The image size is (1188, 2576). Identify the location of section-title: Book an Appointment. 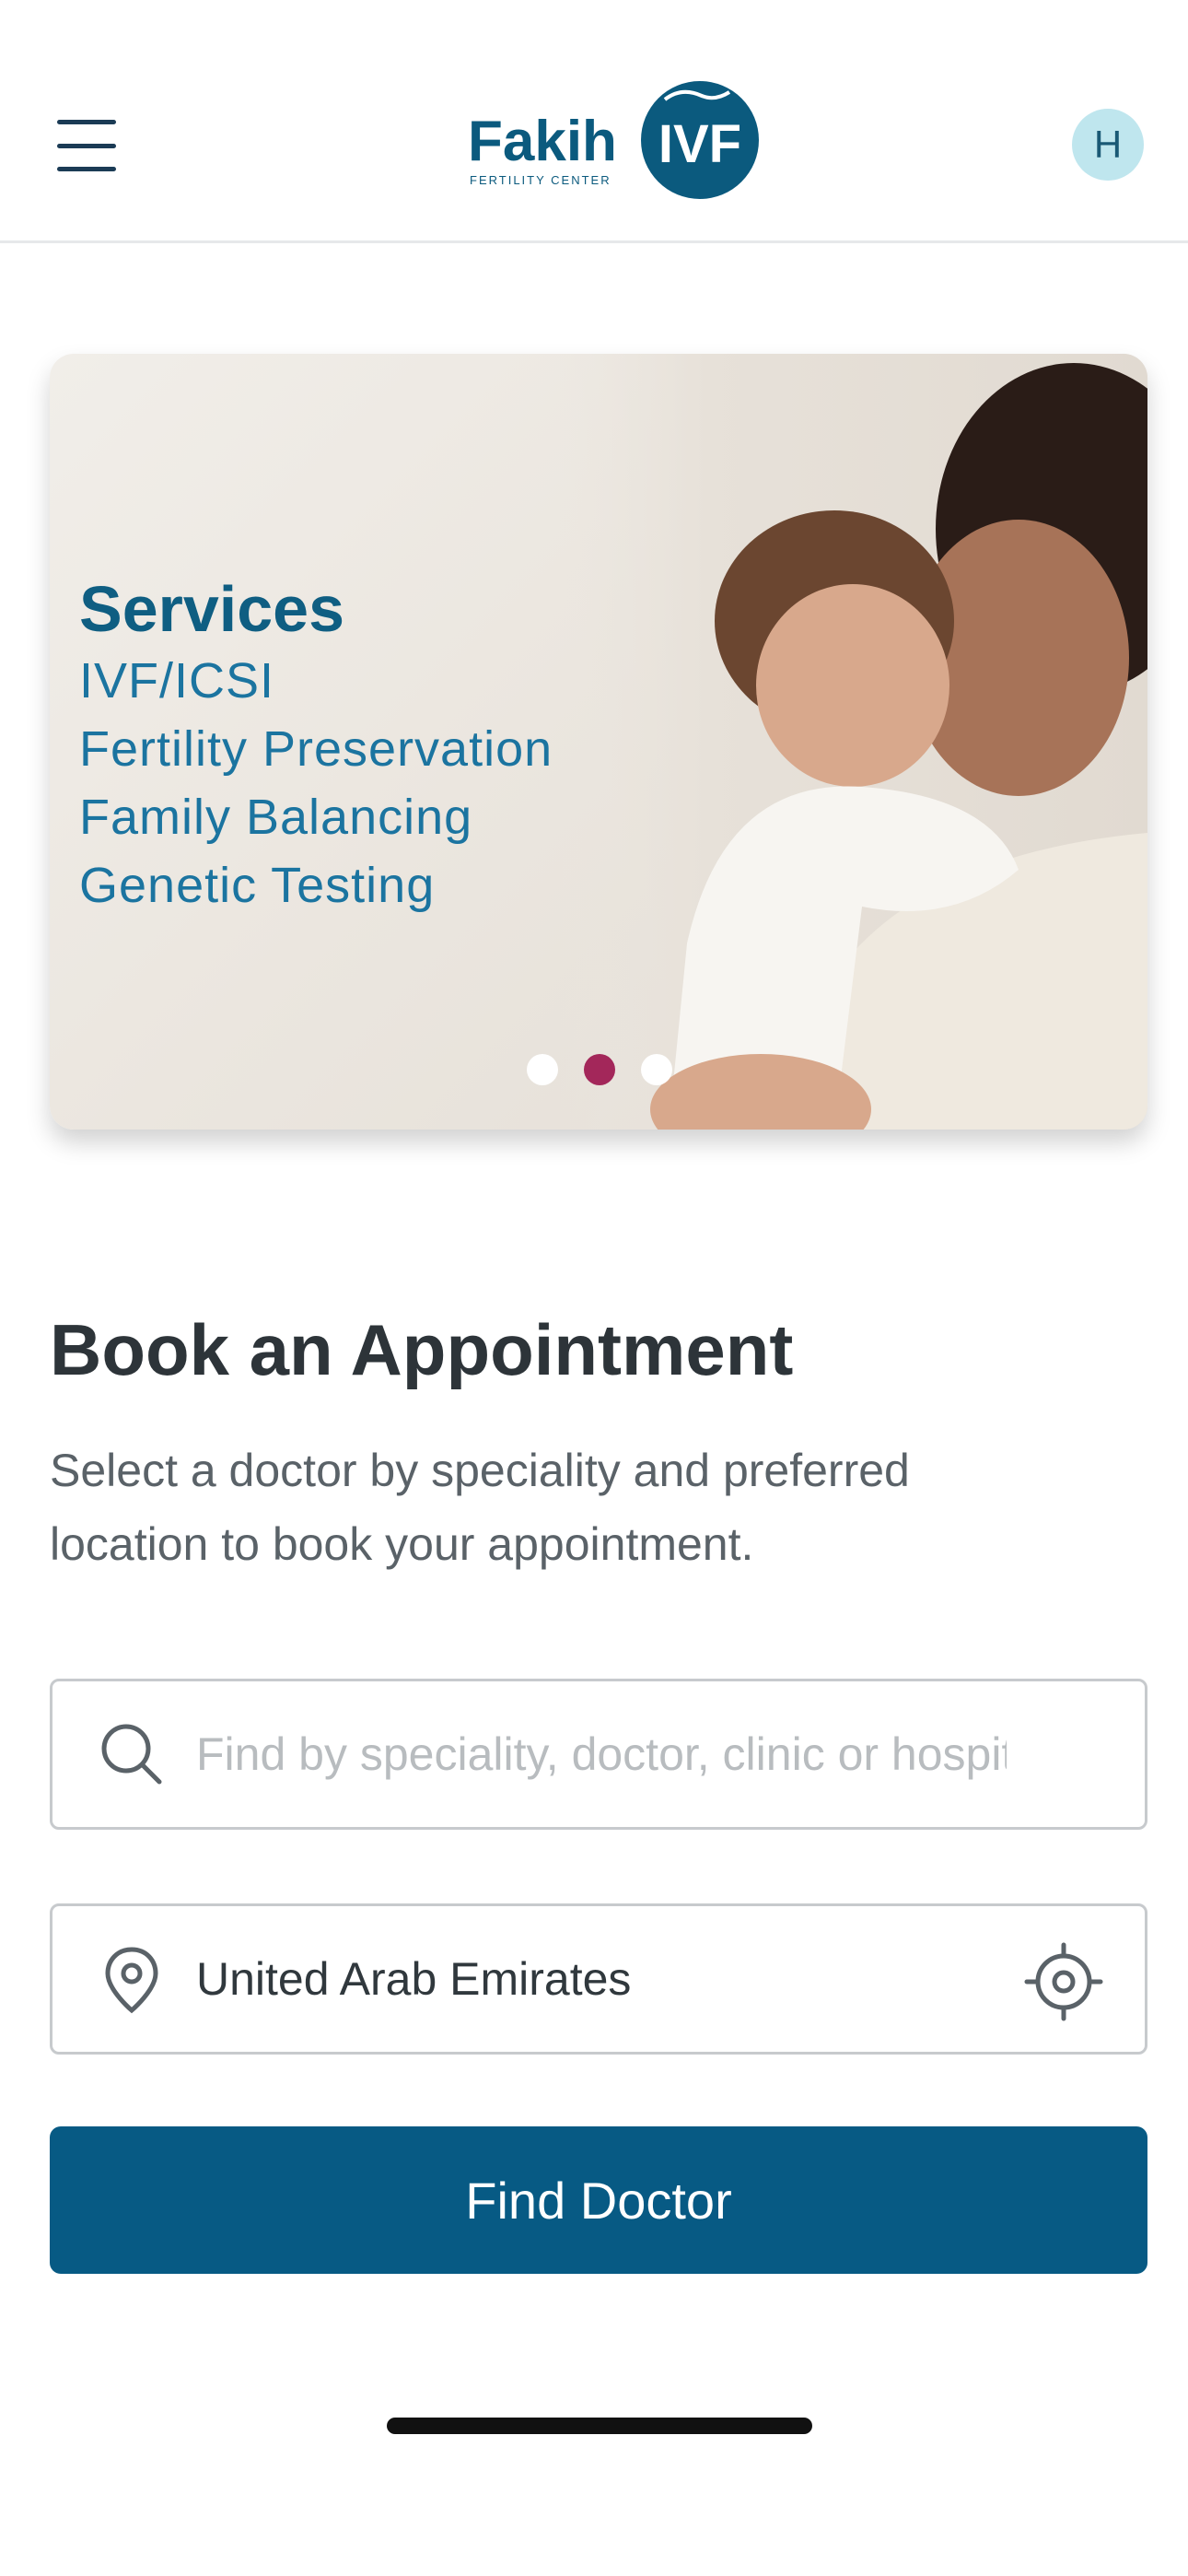
(422, 1349).